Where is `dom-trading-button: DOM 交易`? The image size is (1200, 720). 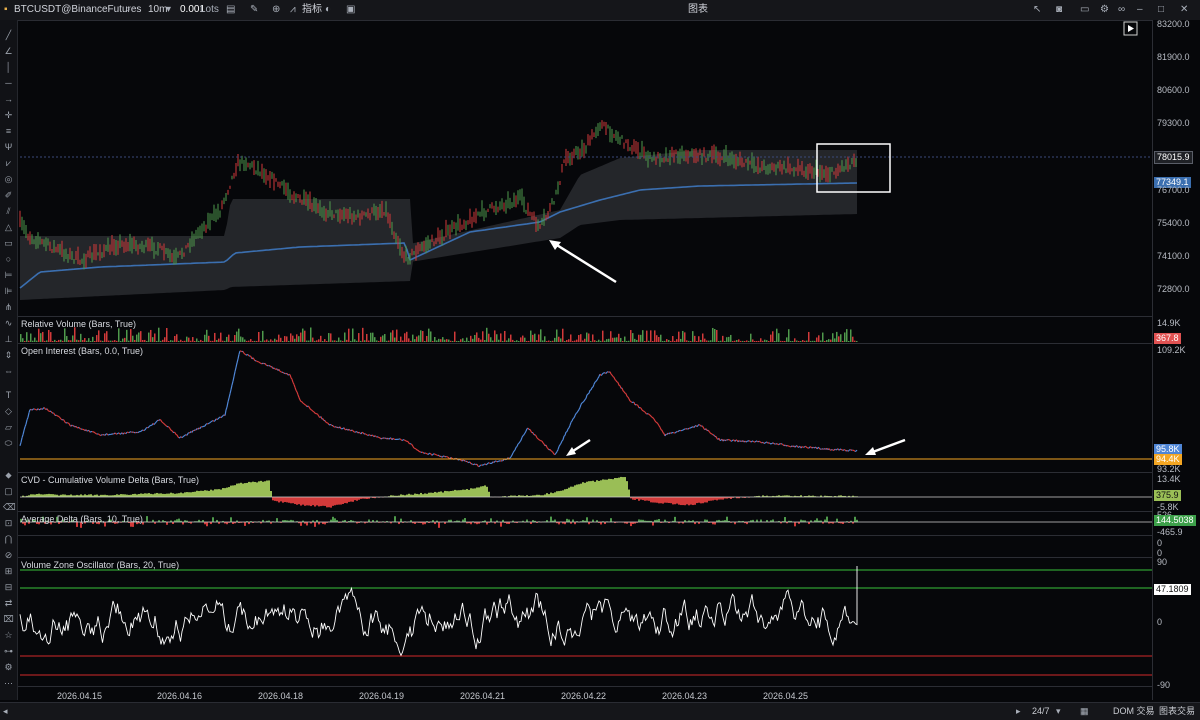
dom-trading-button: DOM 交易 is located at coordinates (1134, 711).